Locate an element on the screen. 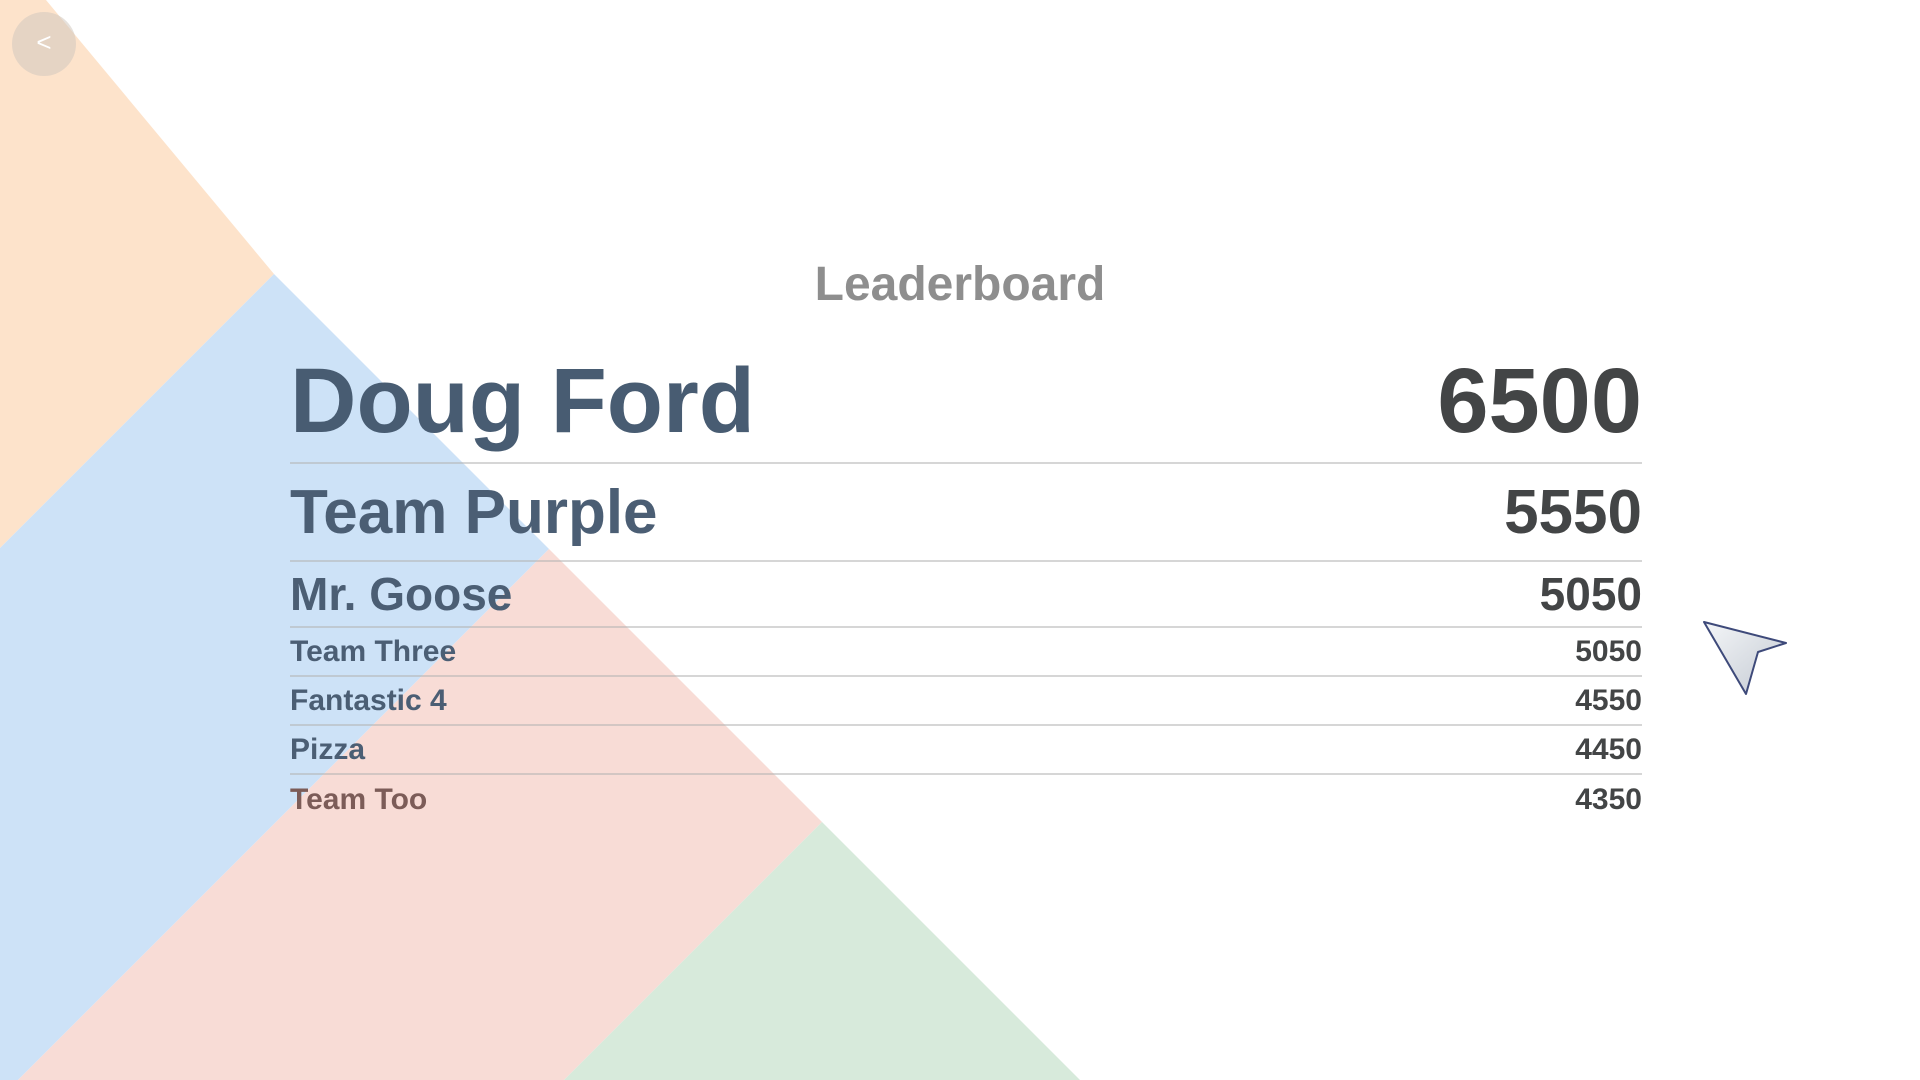 The image size is (1920, 1080). team-score: 4550 is located at coordinates (1608, 700).